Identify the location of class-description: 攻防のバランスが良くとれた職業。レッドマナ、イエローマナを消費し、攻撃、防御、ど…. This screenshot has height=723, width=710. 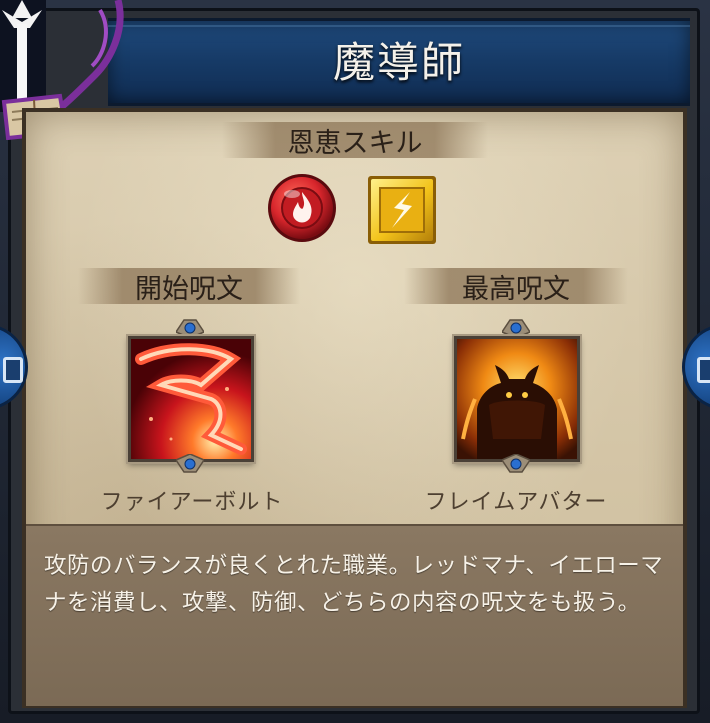
(354, 584).